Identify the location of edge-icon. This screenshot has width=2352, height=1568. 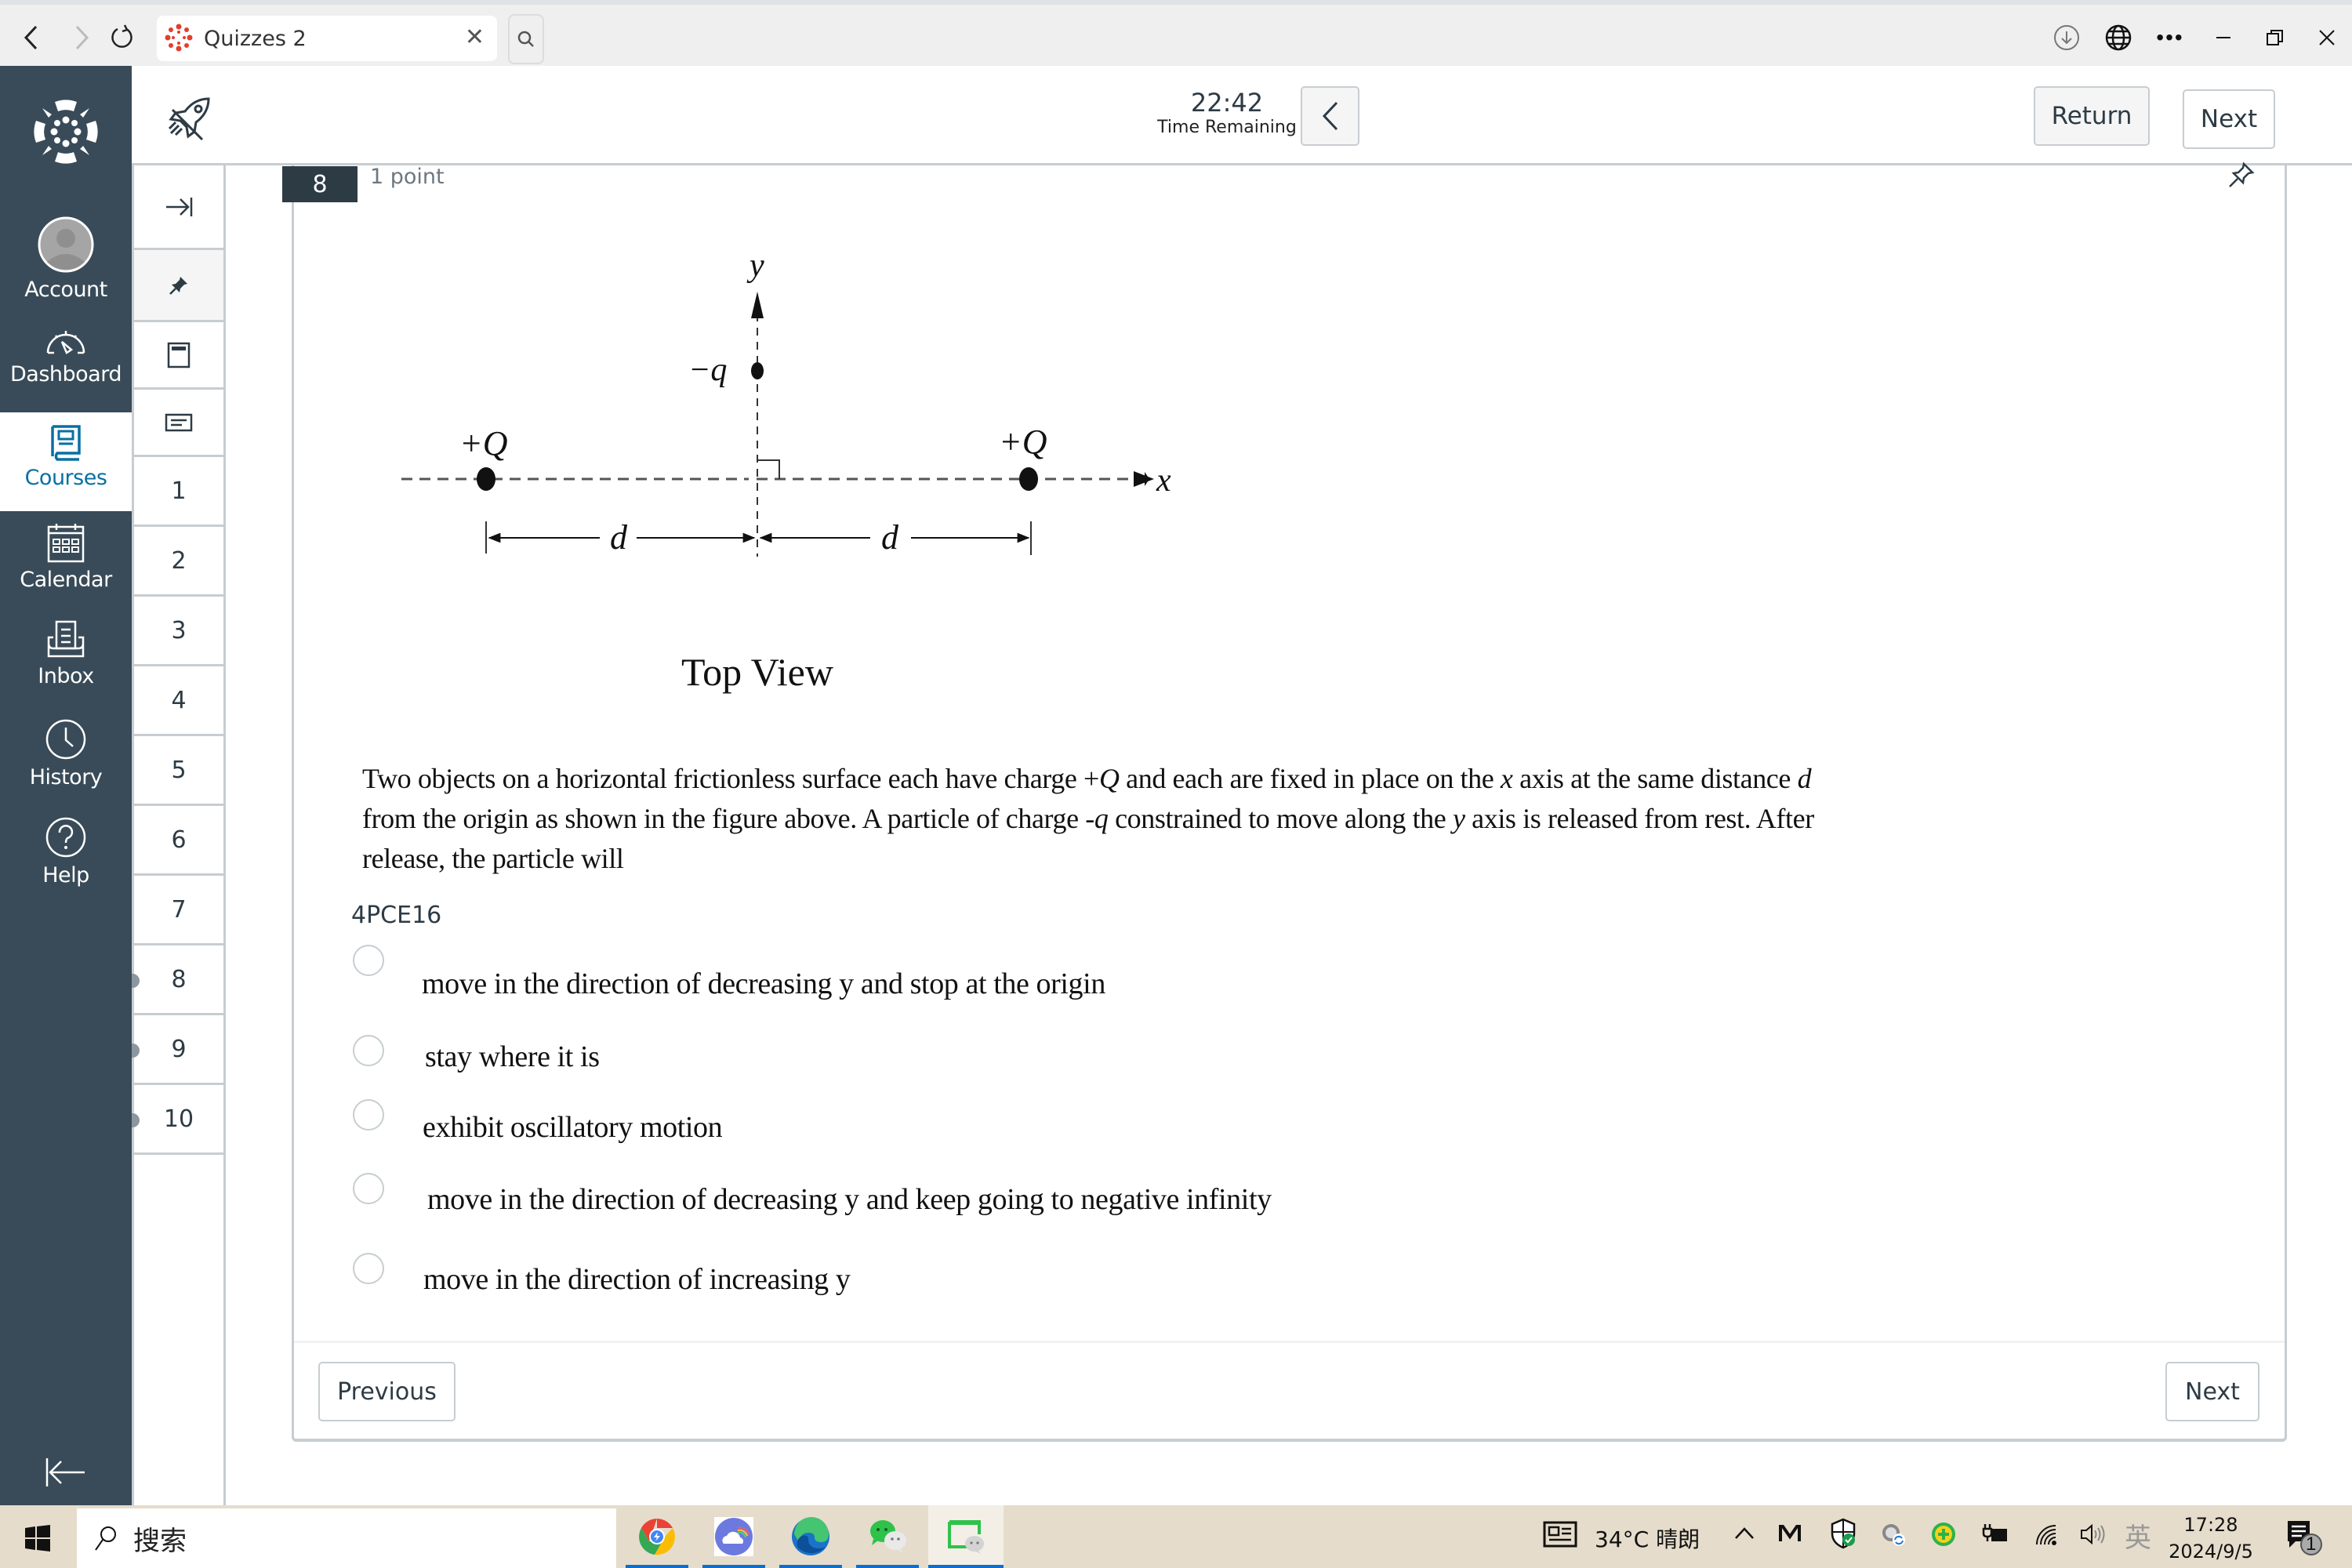
(810, 1536).